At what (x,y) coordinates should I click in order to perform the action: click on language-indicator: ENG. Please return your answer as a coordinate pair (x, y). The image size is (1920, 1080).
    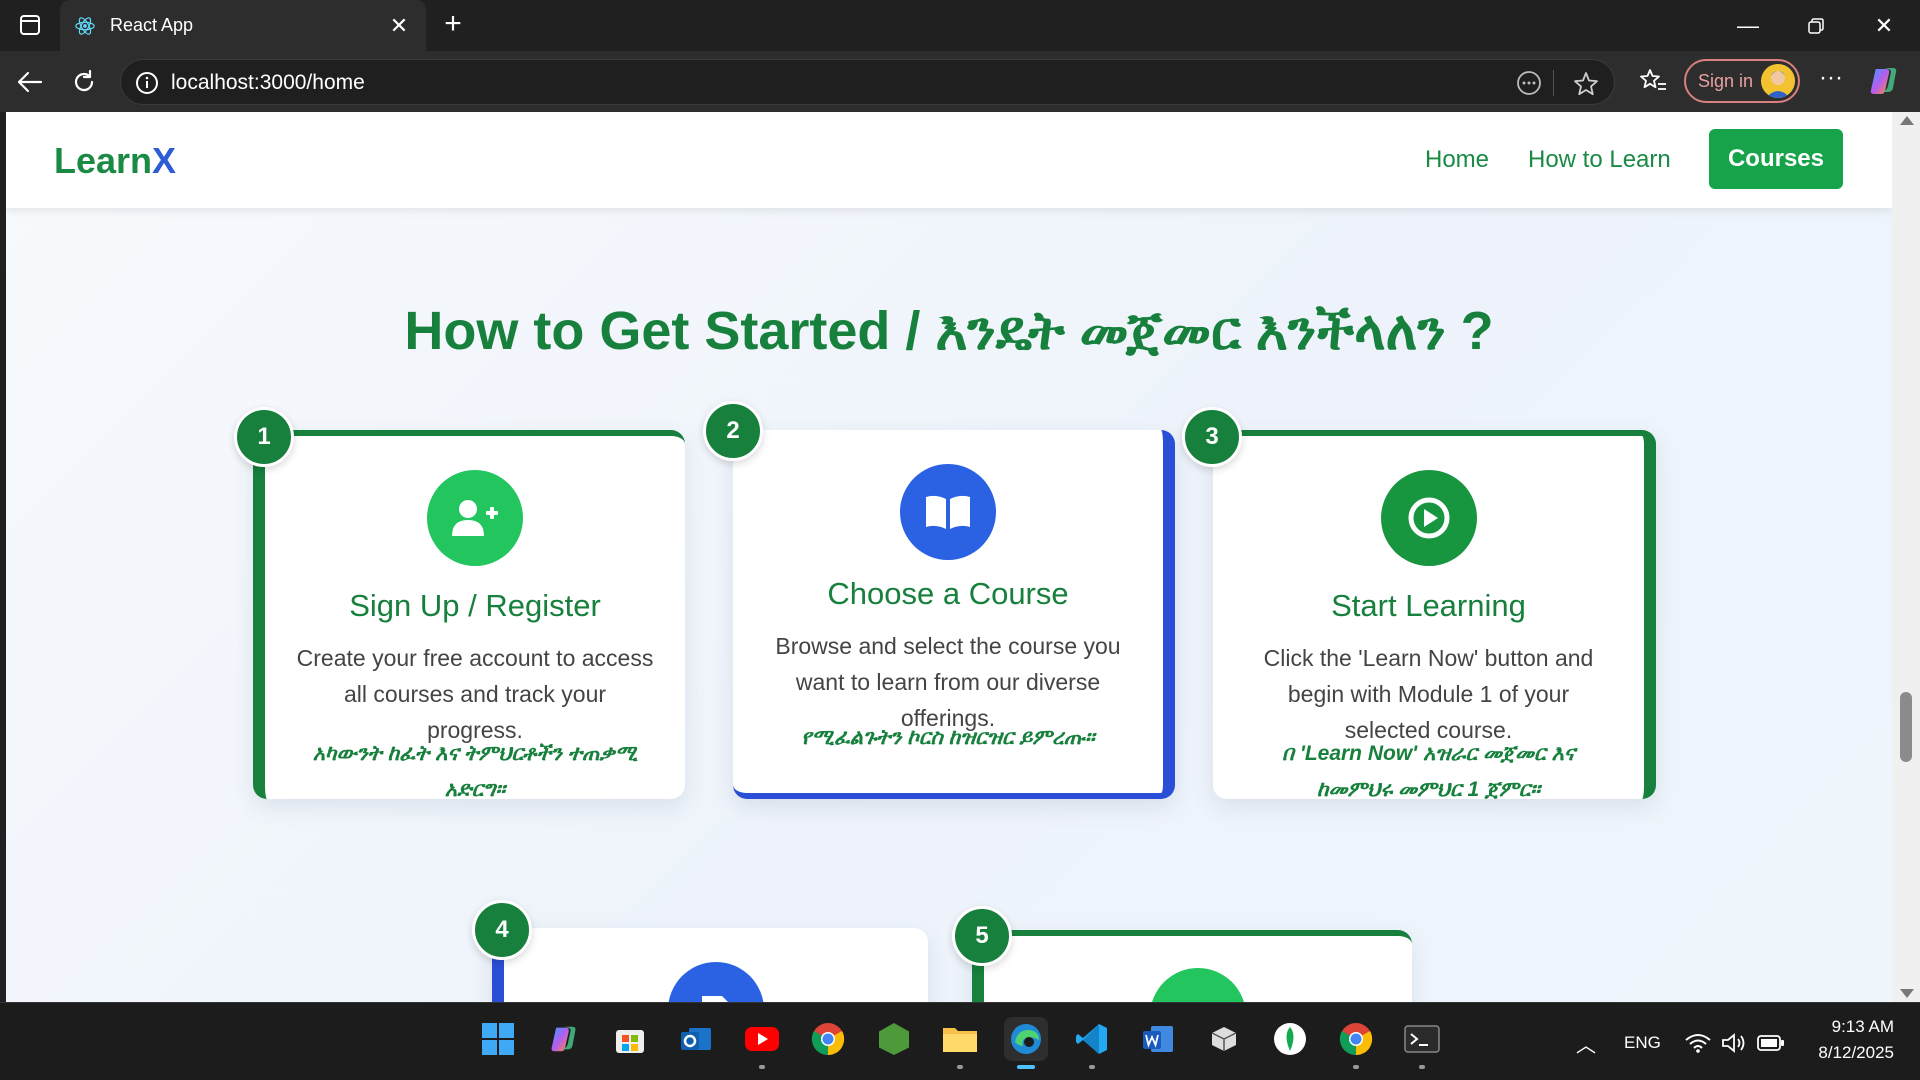
    Looking at the image, I should click on (1642, 1043).